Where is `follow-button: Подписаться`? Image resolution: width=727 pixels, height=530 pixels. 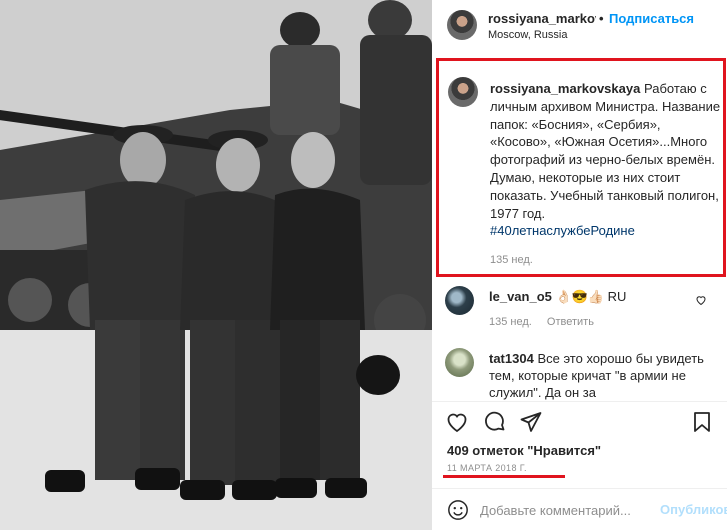 follow-button: Подписаться is located at coordinates (651, 18).